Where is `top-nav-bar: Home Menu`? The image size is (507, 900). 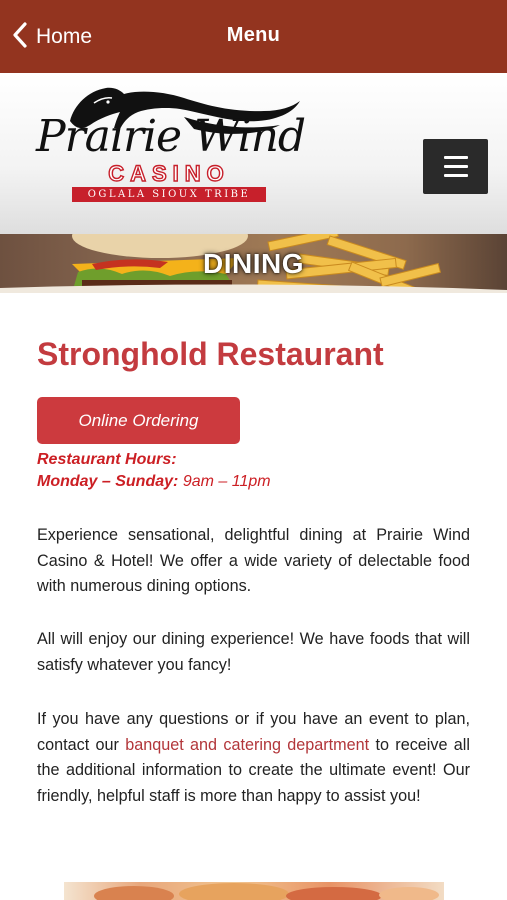 top-nav-bar: Home Menu is located at coordinates (253, 36).